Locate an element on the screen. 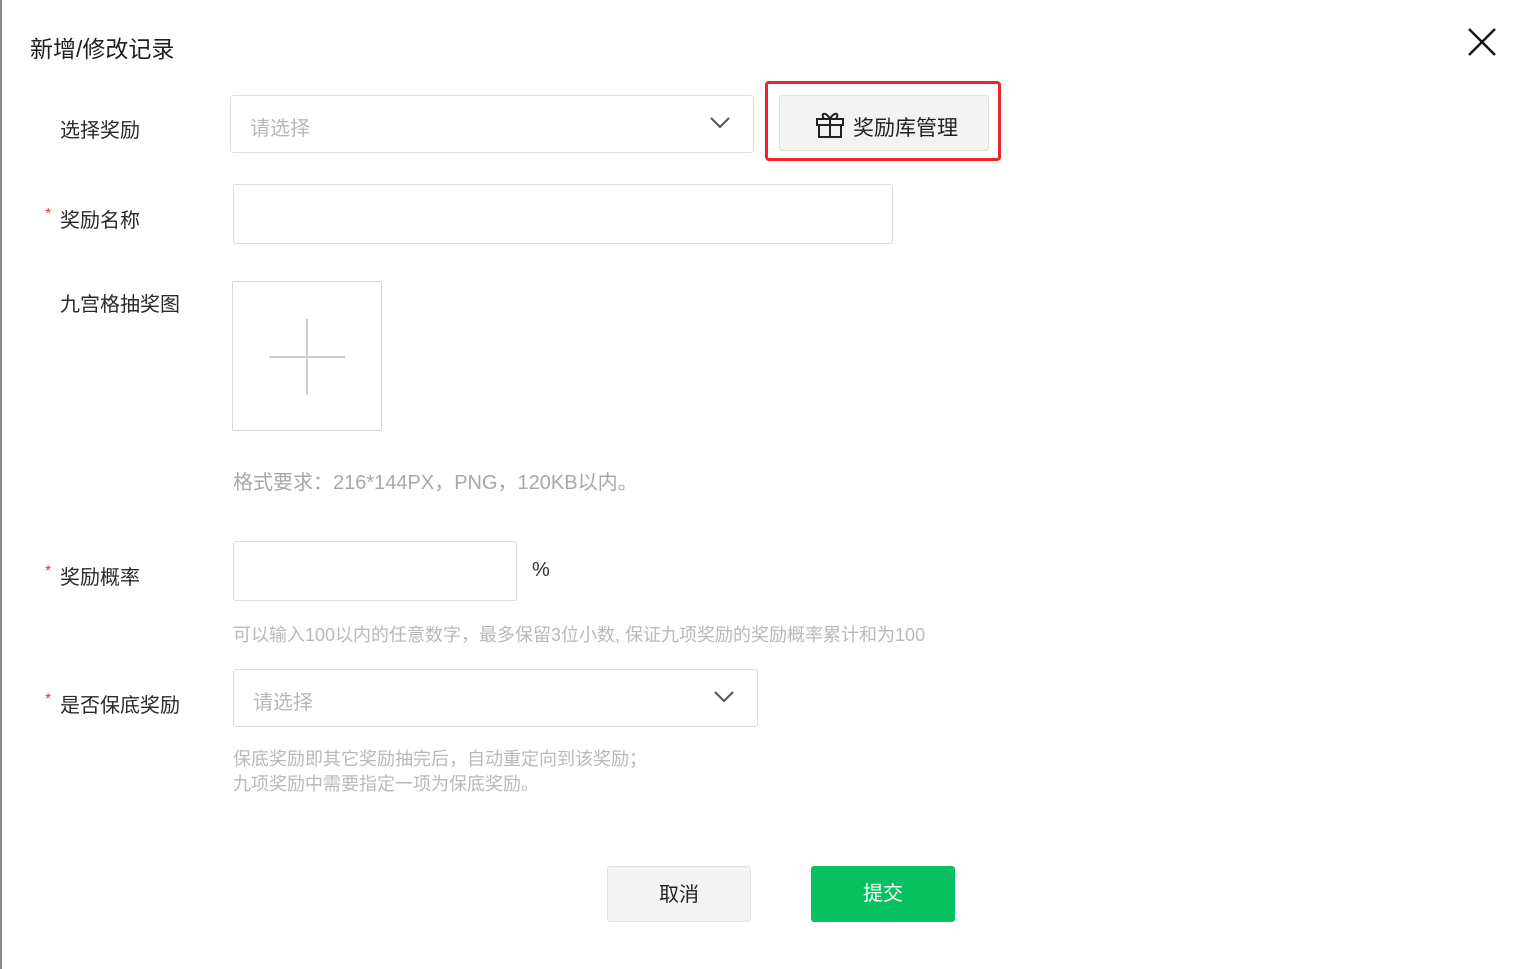  close-icon is located at coordinates (1482, 42).